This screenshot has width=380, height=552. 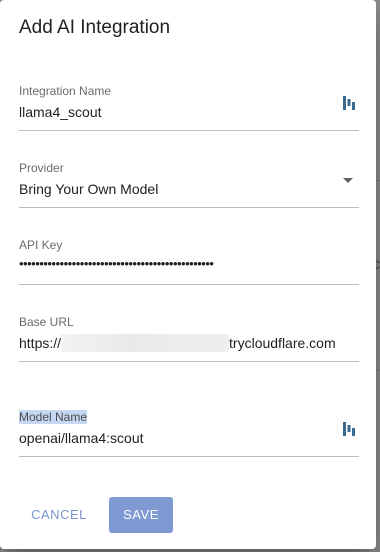 What do you see at coordinates (53, 417) in the screenshot?
I see `model-name-label: Model Name` at bounding box center [53, 417].